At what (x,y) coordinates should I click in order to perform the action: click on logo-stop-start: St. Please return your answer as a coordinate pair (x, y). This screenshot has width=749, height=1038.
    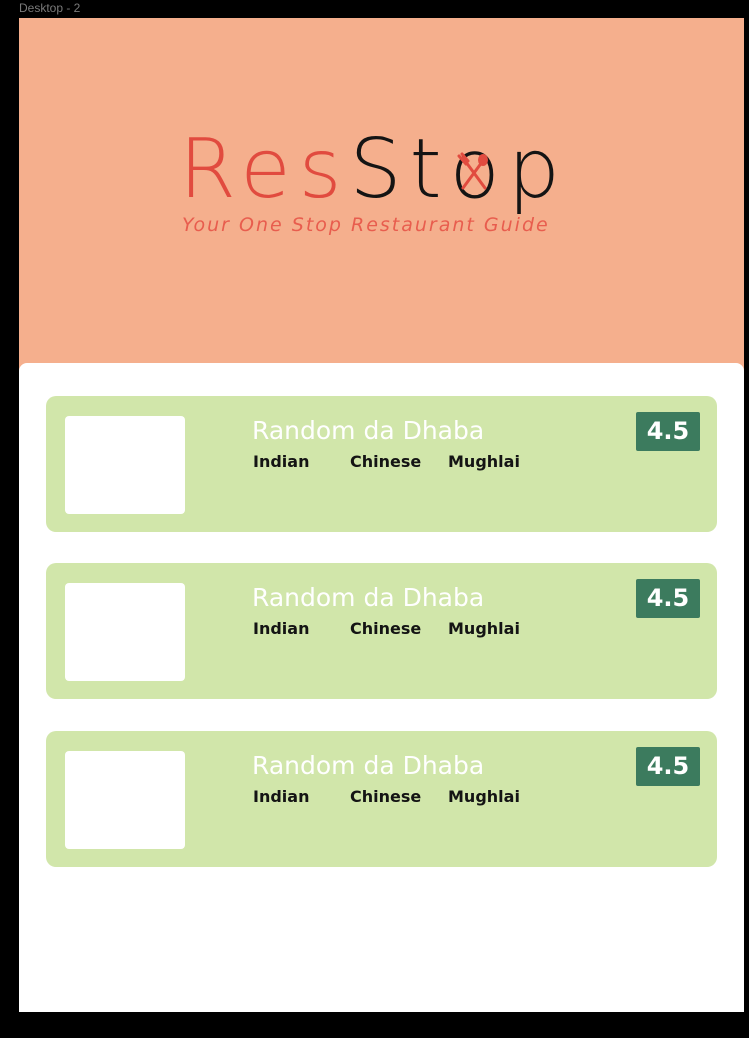
    Looking at the image, I should click on (399, 169).